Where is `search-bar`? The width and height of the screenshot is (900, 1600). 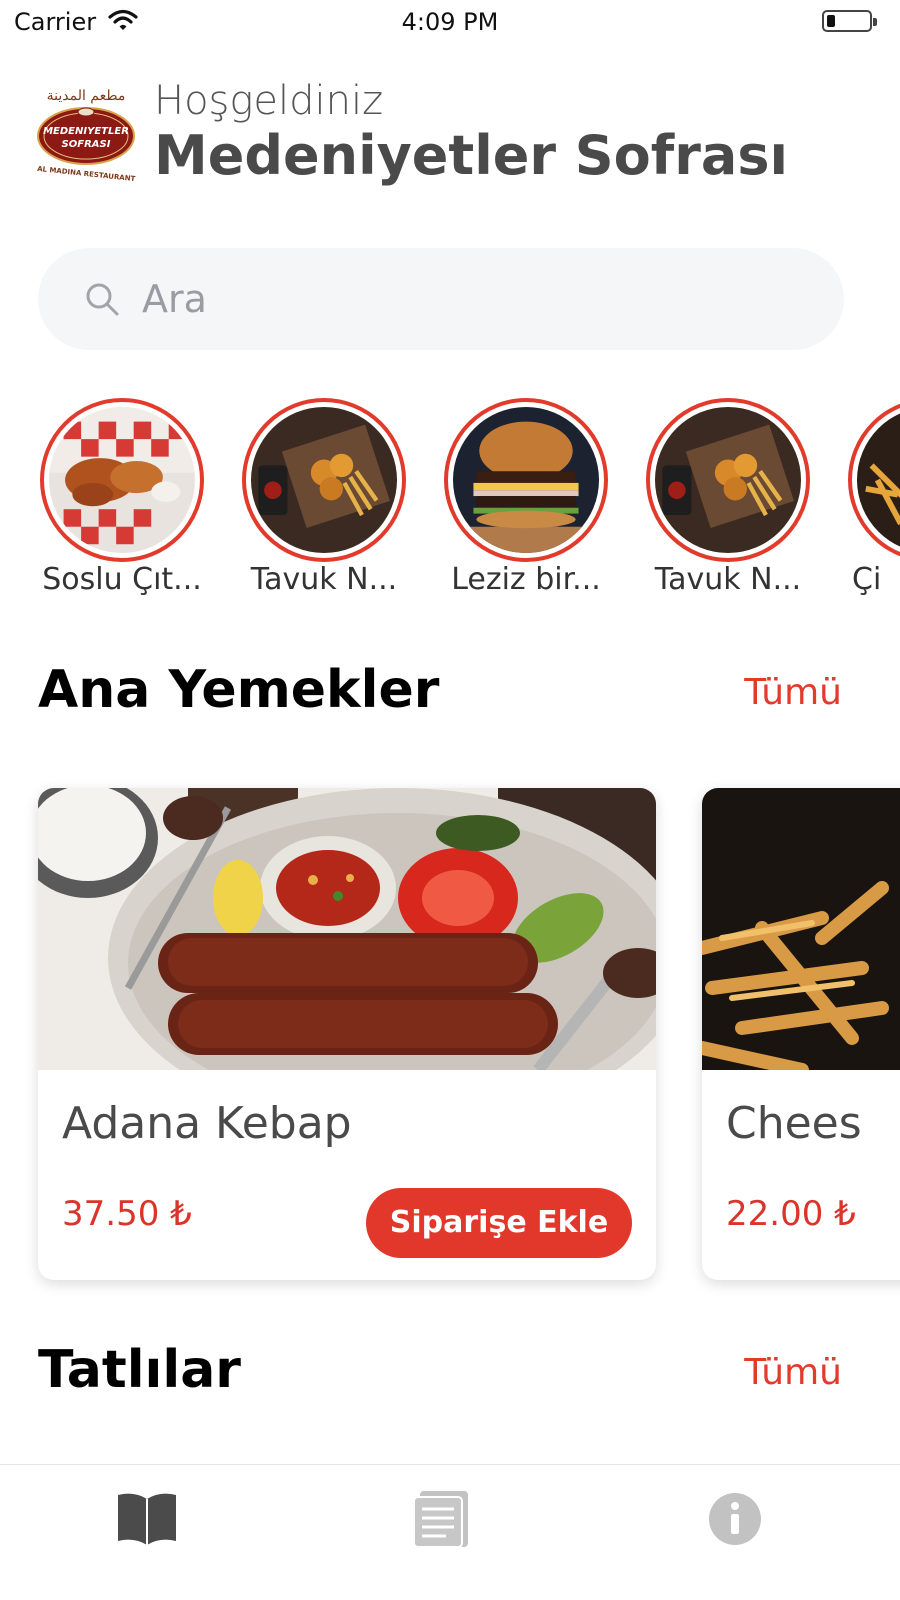 search-bar is located at coordinates (441, 299).